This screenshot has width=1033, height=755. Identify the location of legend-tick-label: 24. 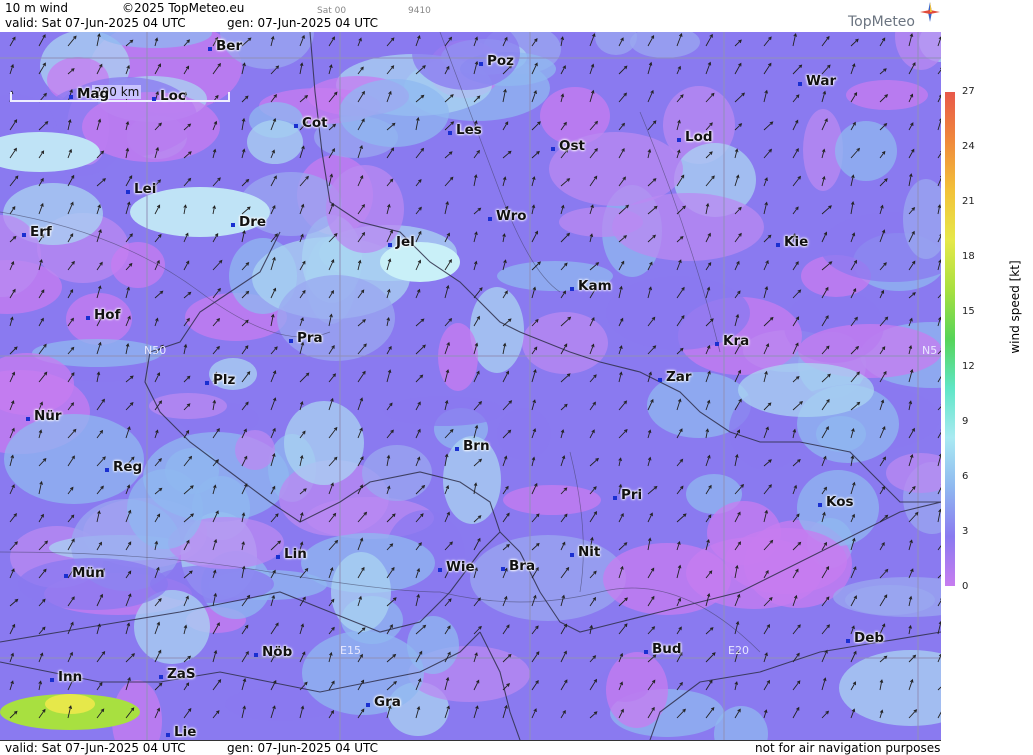
(968, 146).